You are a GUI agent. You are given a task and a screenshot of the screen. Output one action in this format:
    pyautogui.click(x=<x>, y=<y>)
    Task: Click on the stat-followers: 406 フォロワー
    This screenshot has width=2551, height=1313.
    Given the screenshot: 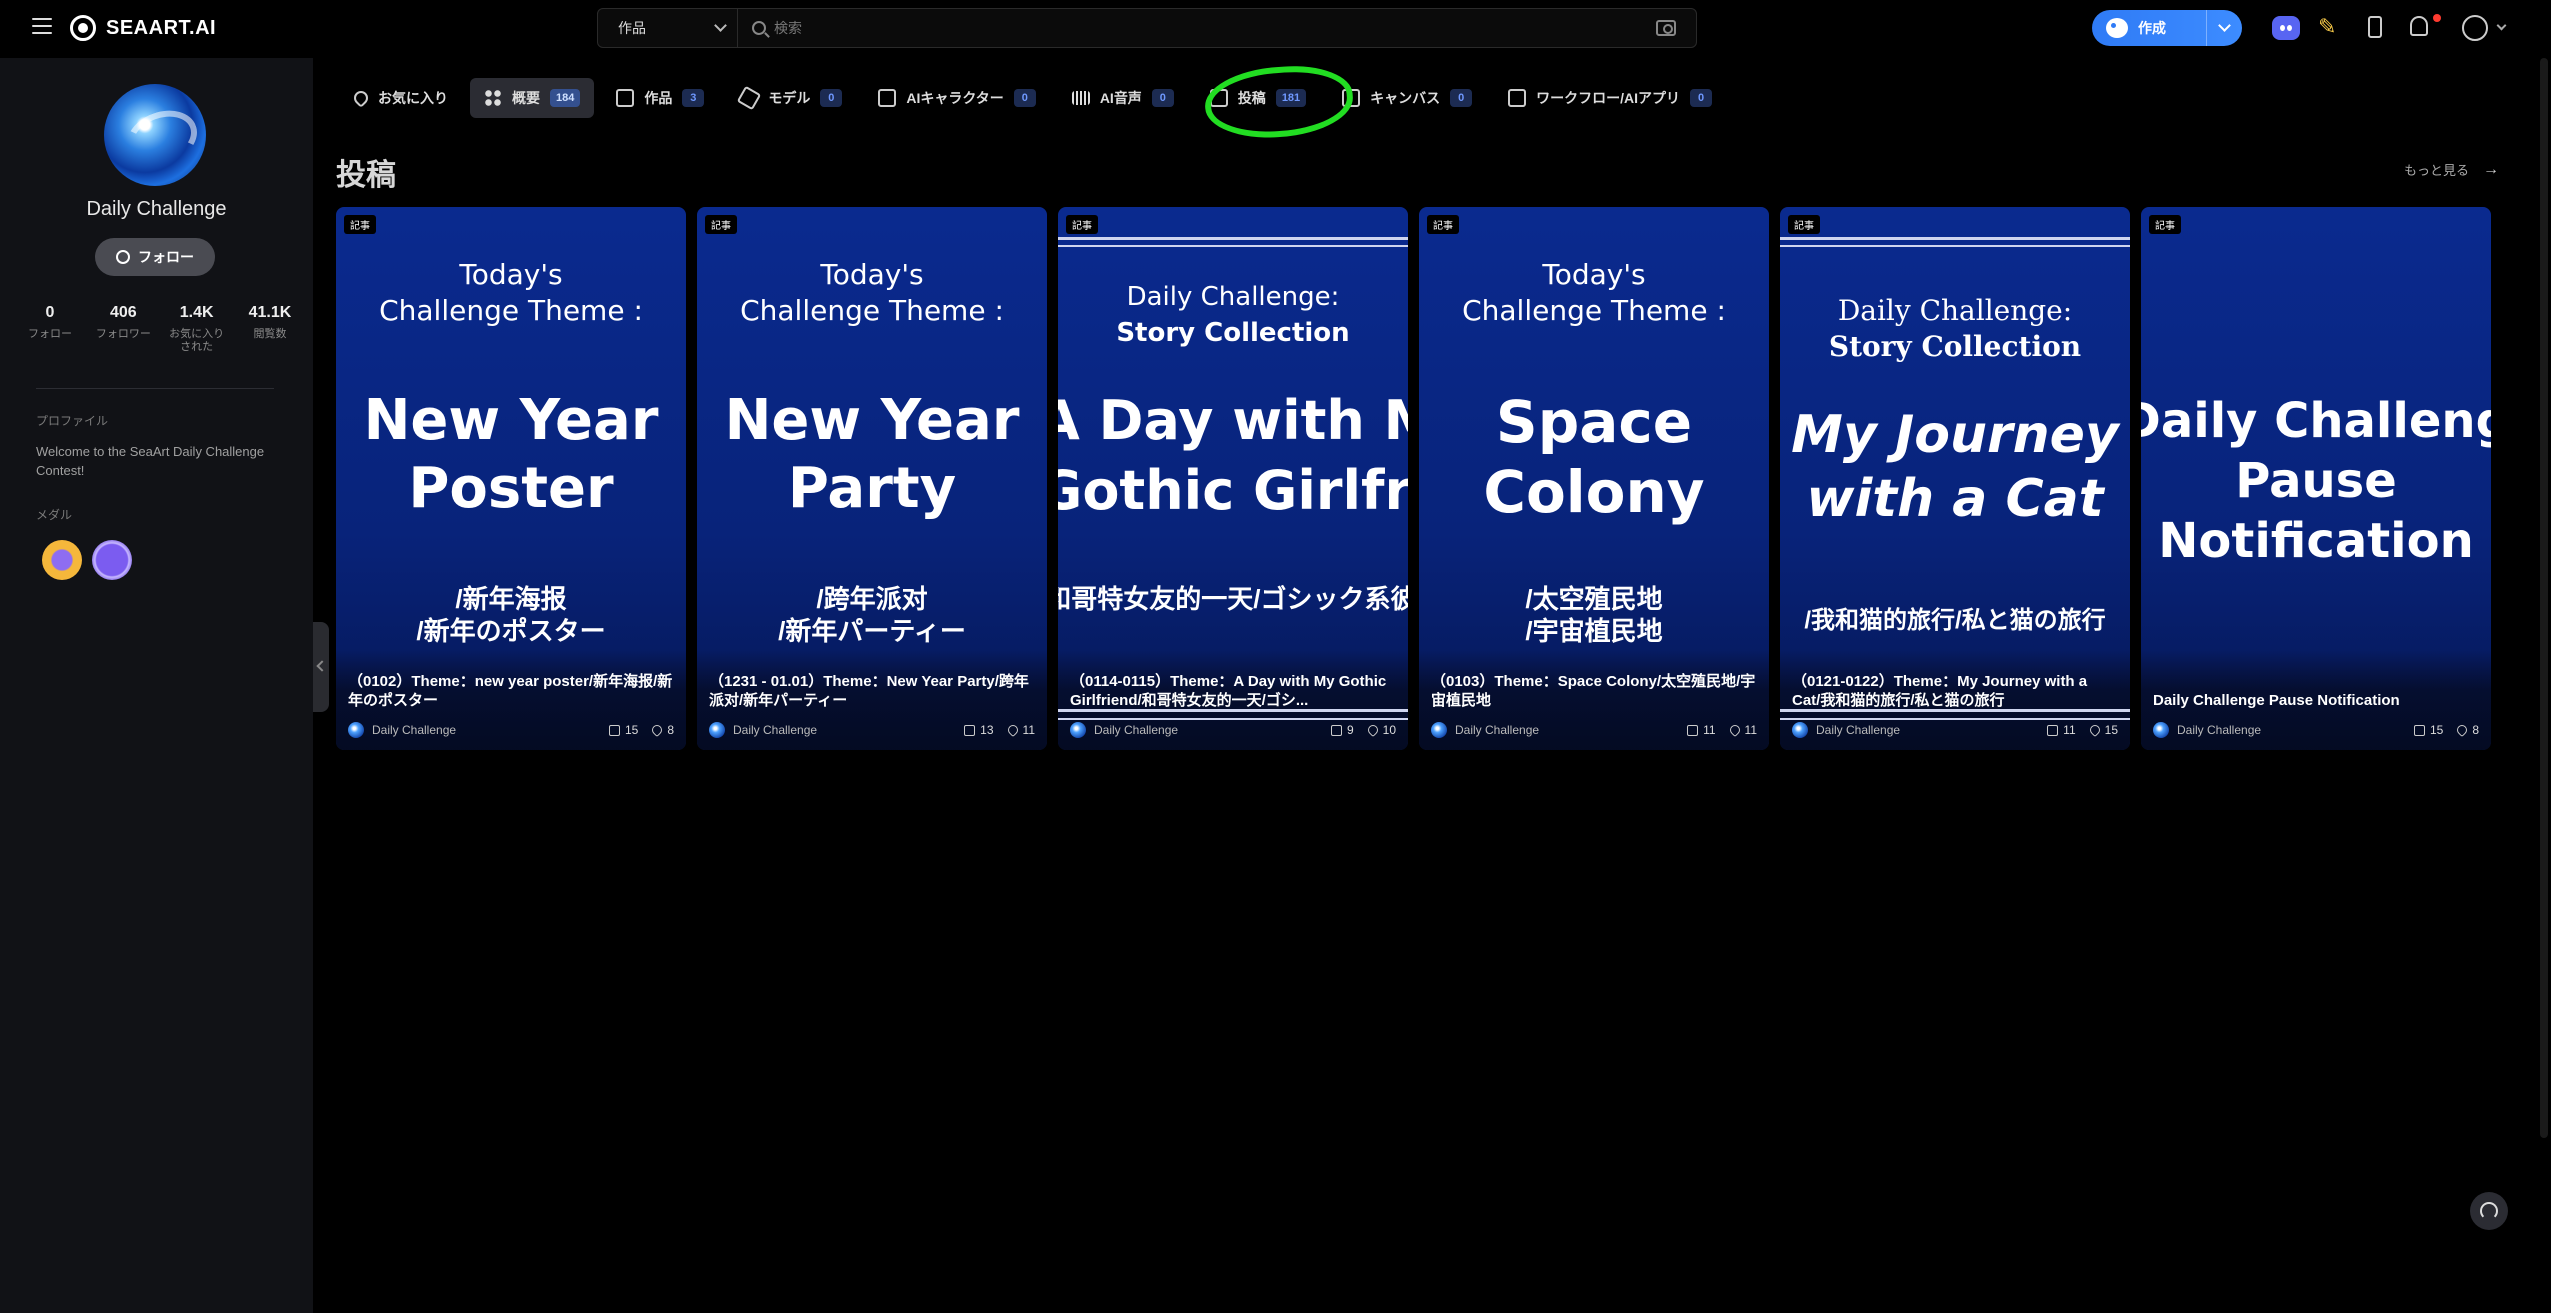 What is the action you would take?
    pyautogui.click(x=123, y=329)
    